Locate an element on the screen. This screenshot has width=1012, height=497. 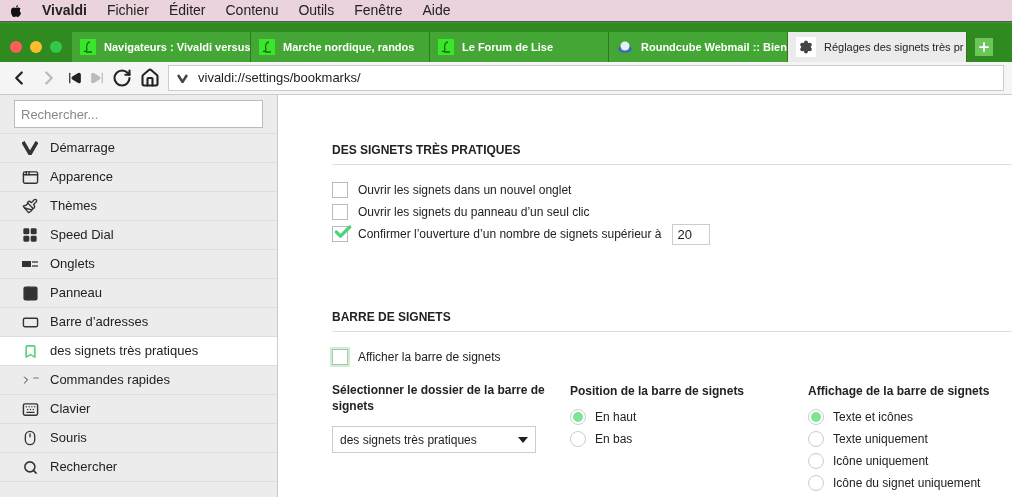
grid-icon is located at coordinates (30, 235).